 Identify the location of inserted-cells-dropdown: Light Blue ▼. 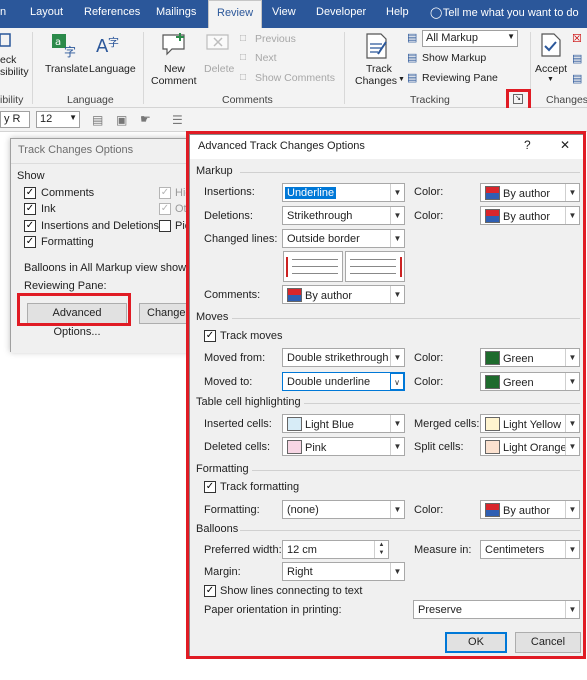
(343, 423).